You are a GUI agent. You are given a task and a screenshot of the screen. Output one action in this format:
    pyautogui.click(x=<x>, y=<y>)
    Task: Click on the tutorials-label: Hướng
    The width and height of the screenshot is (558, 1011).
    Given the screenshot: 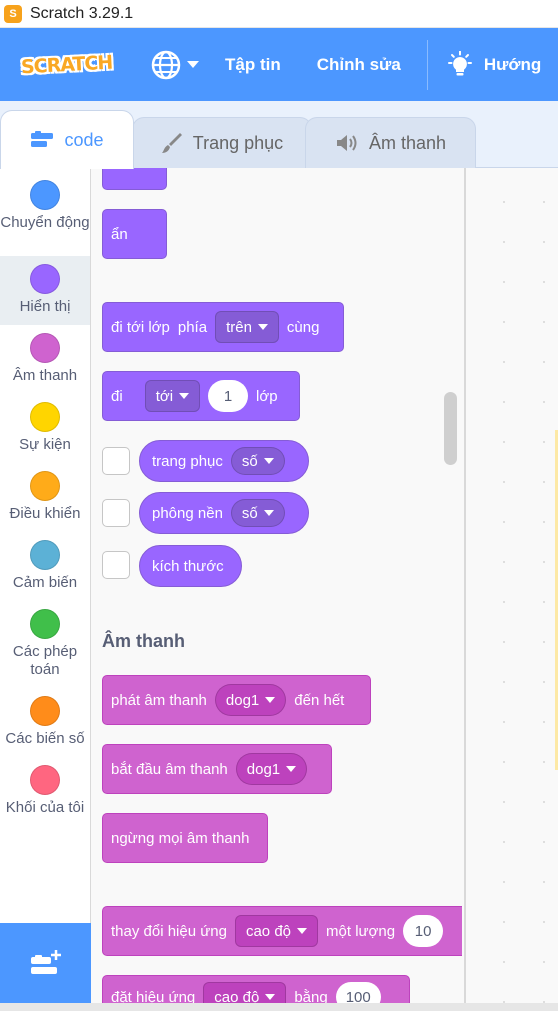 What is the action you would take?
    pyautogui.click(x=512, y=64)
    